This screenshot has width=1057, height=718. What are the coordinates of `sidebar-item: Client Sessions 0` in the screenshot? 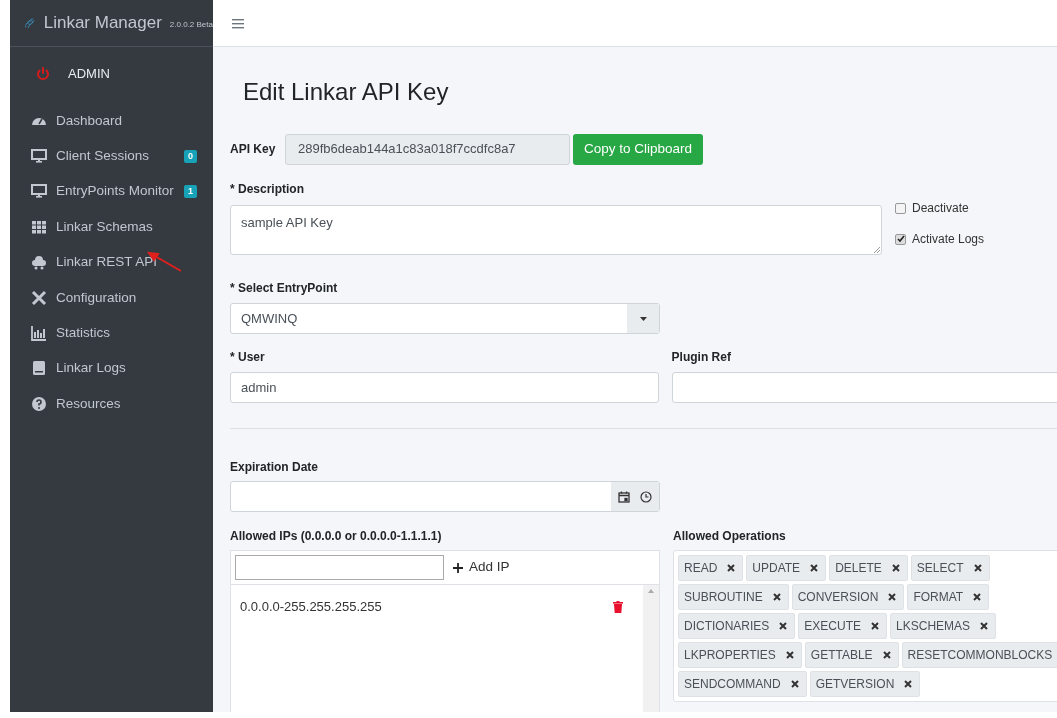 It's located at (111, 156).